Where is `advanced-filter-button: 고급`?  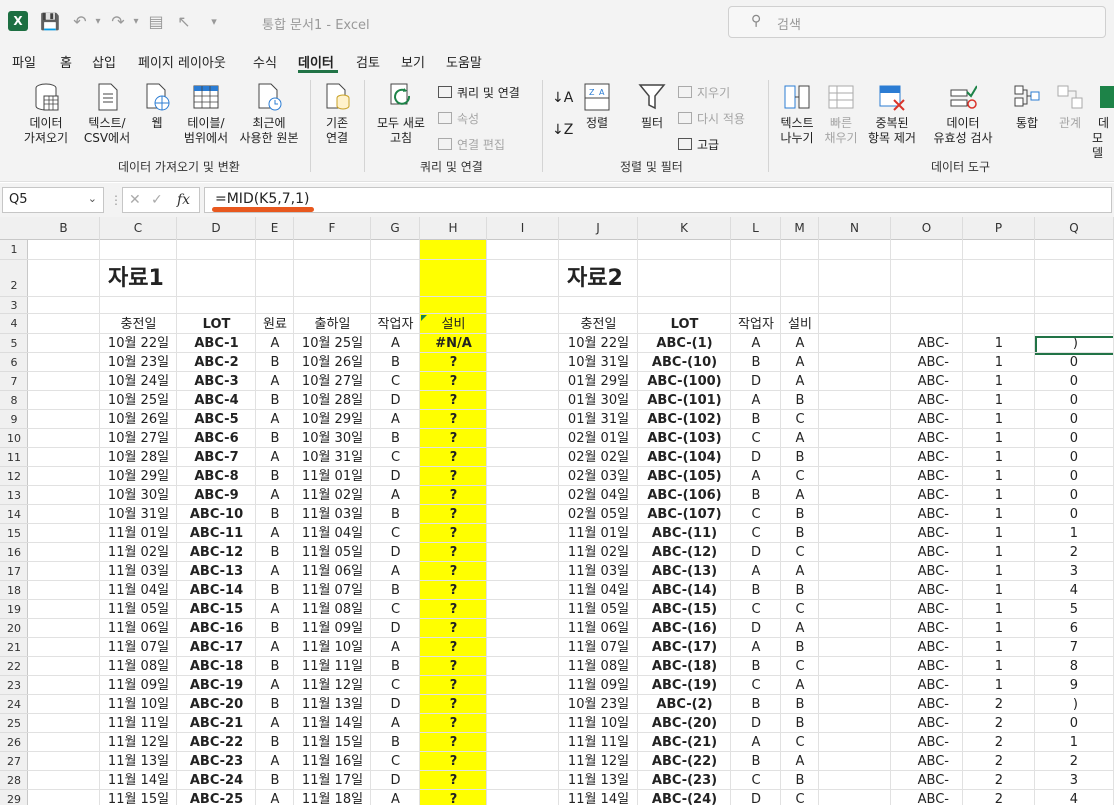 advanced-filter-button: 고급 is located at coordinates (698, 144).